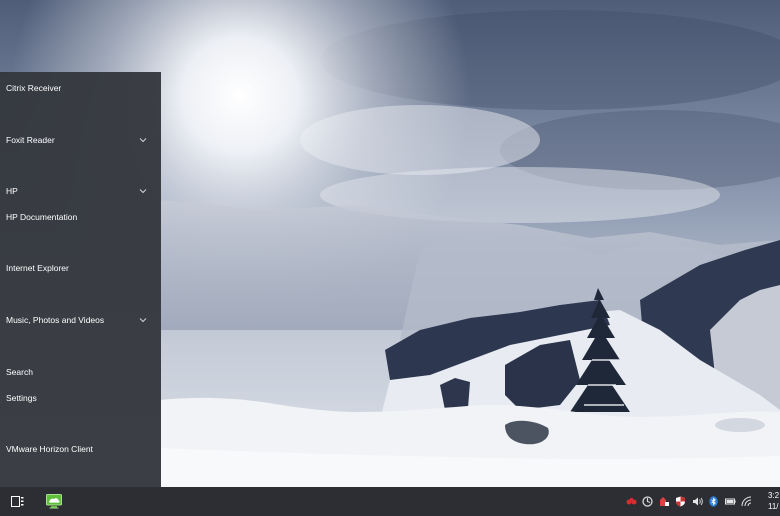 The image size is (780, 516). Describe the element at coordinates (681, 501) in the screenshot. I see `windows-defender-icon` at that location.